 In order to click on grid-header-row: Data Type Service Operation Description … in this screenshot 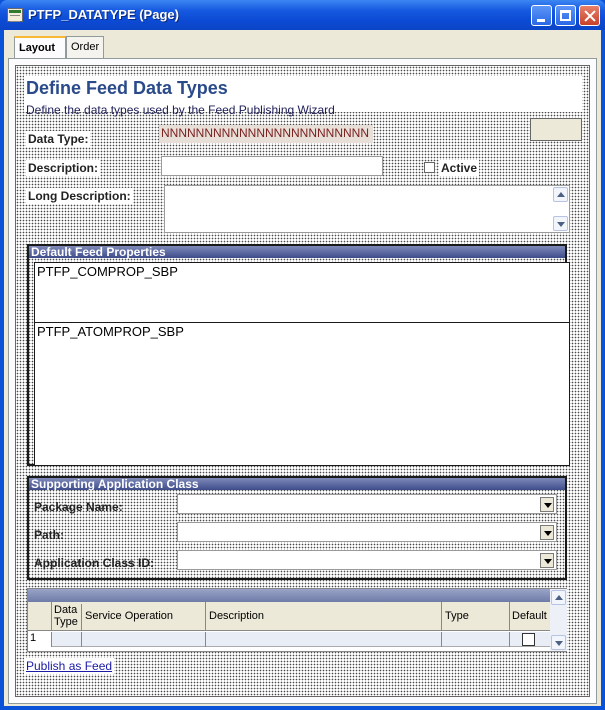, I will do `click(289, 616)`.